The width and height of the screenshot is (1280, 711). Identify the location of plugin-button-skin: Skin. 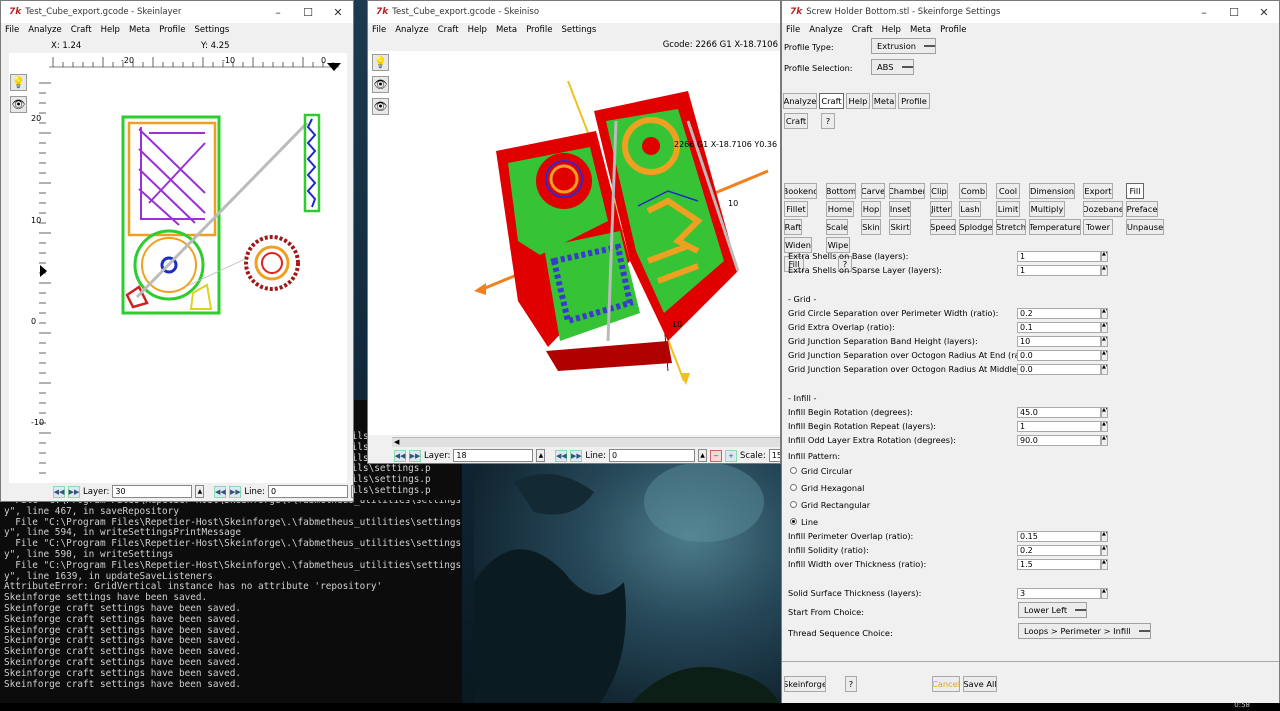
(871, 227).